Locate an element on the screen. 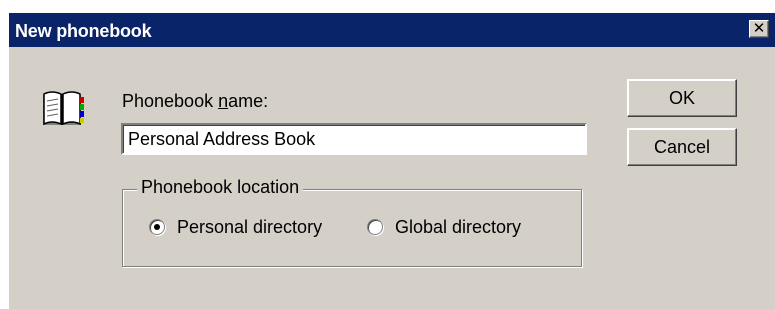  personal-directory-radio is located at coordinates (157, 227).